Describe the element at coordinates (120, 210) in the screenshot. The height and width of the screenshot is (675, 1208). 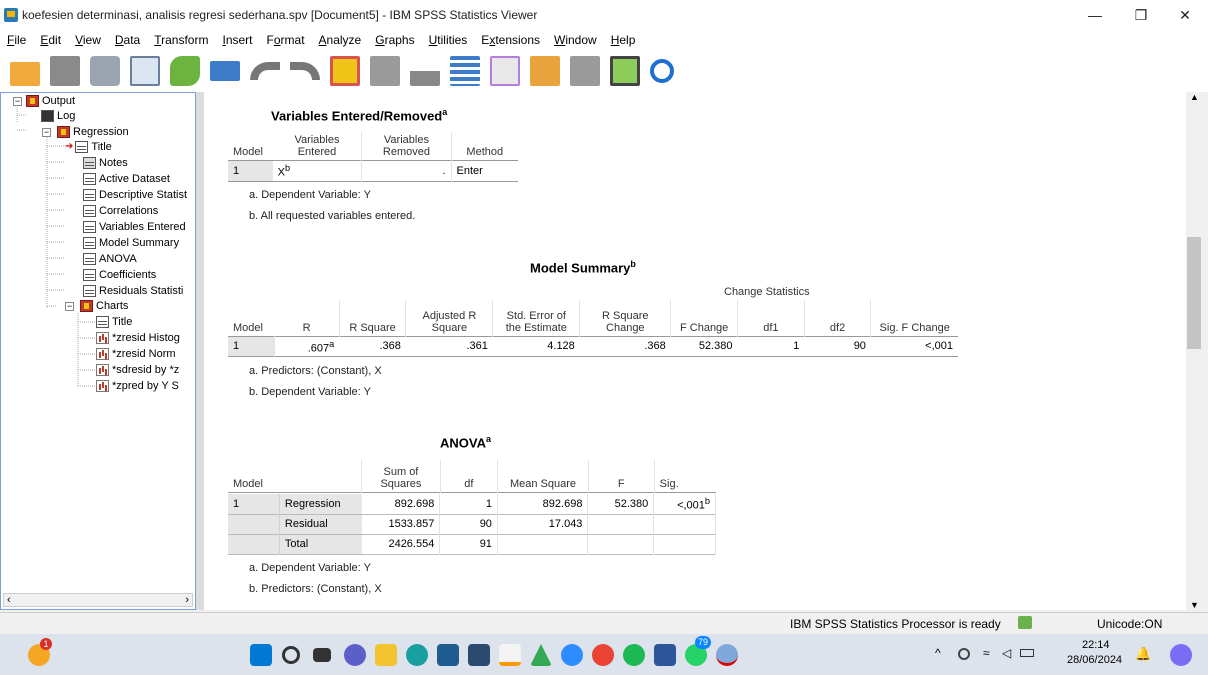
I see `tree-node-correlations: Correlations` at that location.